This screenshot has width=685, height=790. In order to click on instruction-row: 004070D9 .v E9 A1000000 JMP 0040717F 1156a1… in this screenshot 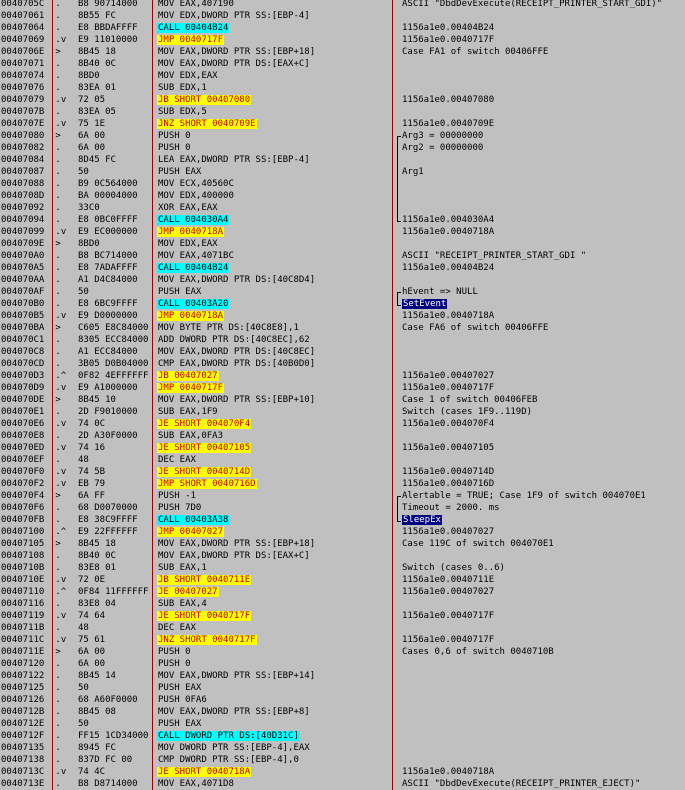, I will do `click(342, 388)`.